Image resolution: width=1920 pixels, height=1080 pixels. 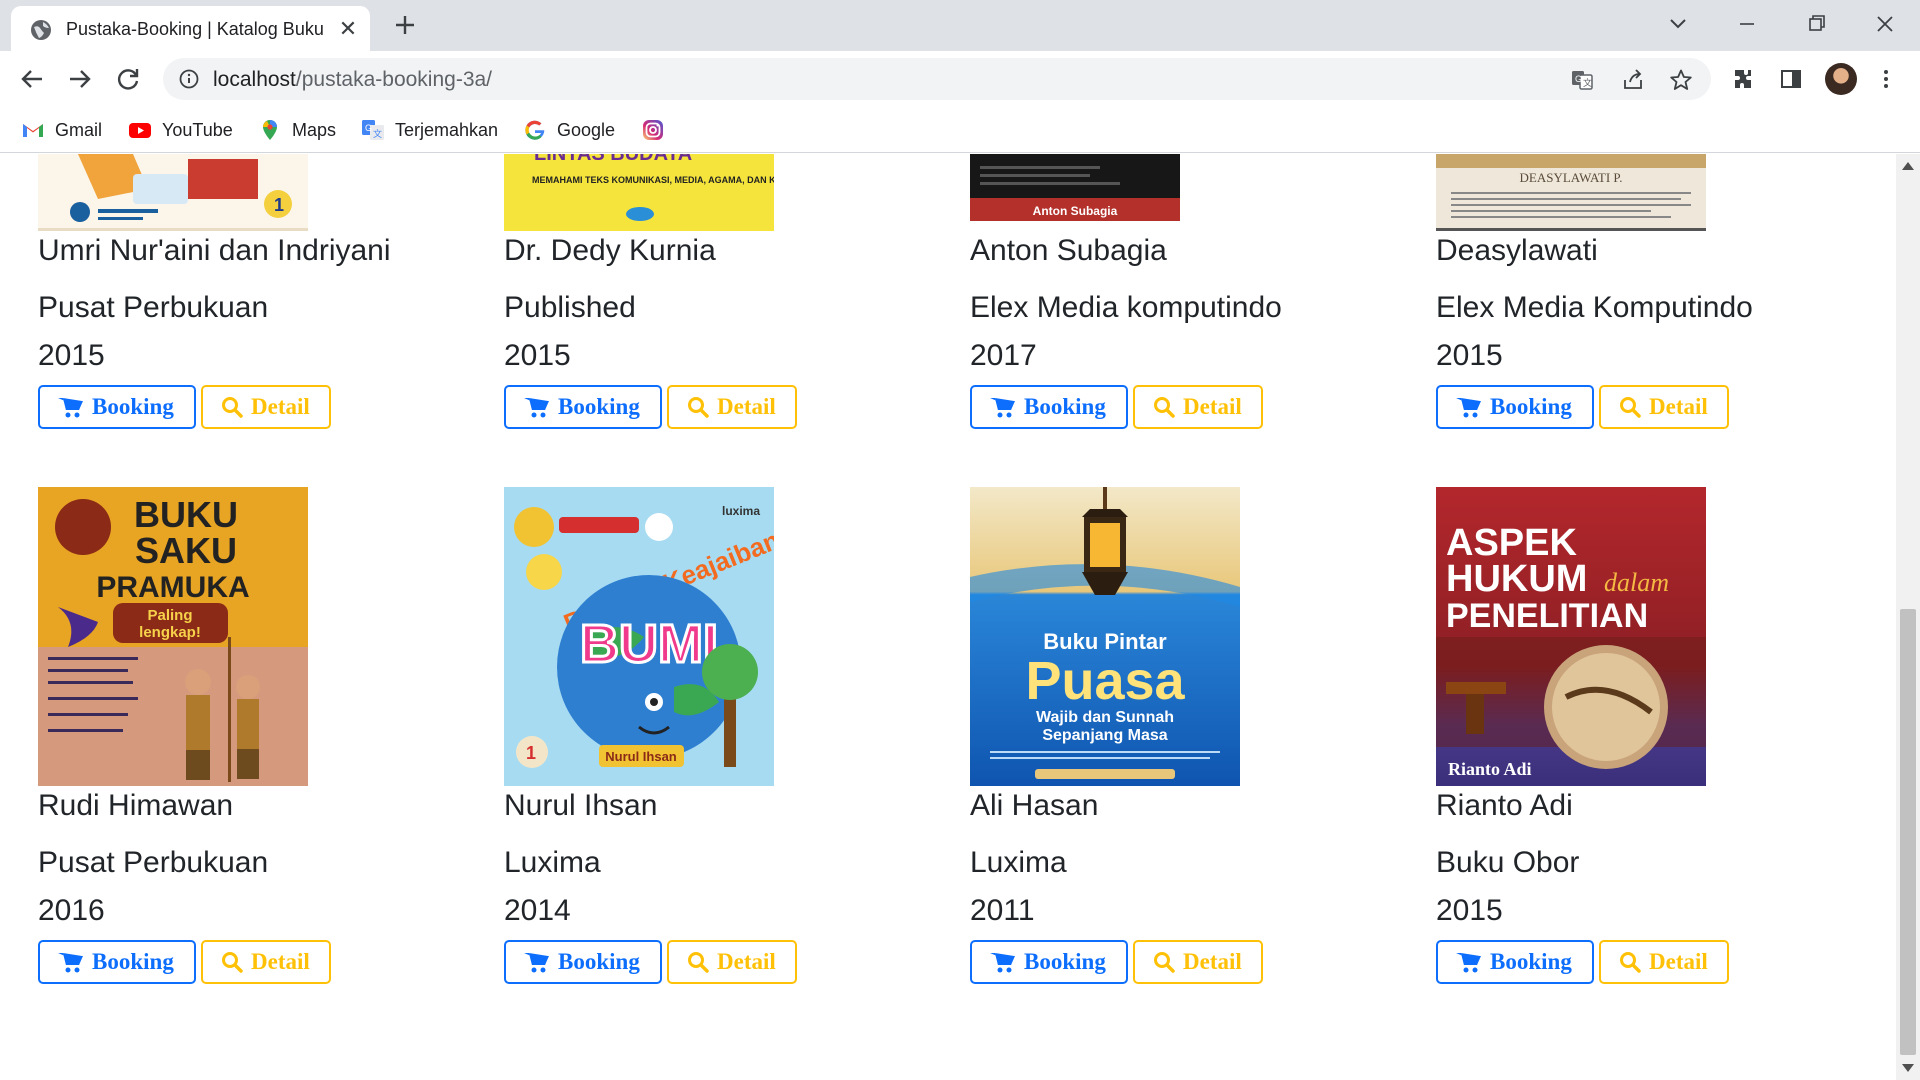 I want to click on tab-search-icon, so click(x=1678, y=24).